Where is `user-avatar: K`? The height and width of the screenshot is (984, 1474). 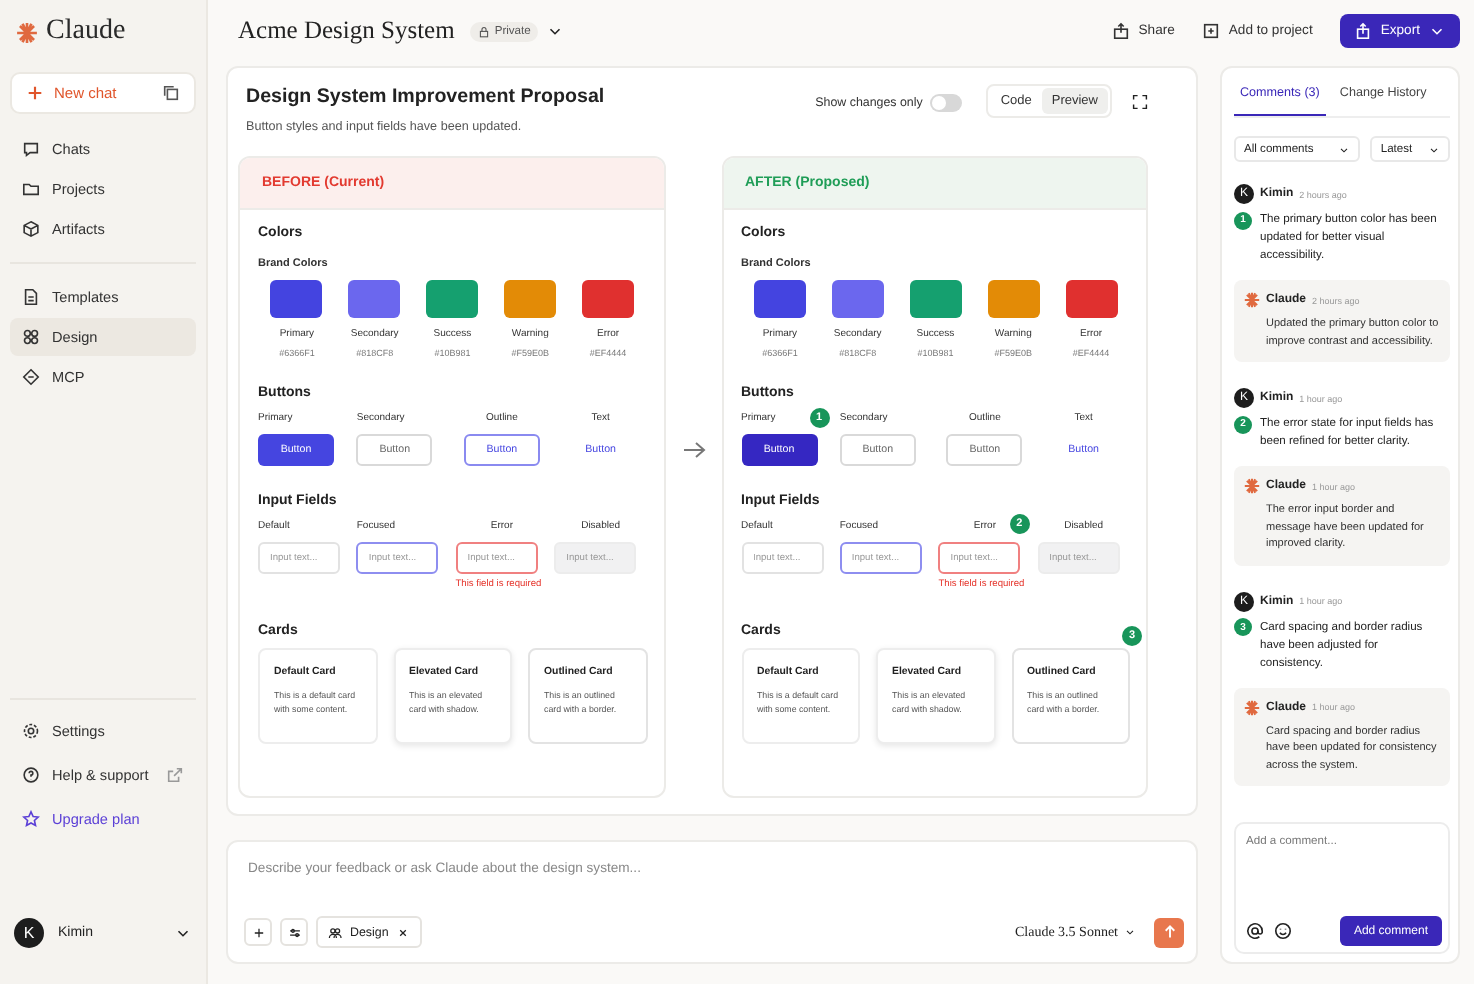
user-avatar: K is located at coordinates (29, 933).